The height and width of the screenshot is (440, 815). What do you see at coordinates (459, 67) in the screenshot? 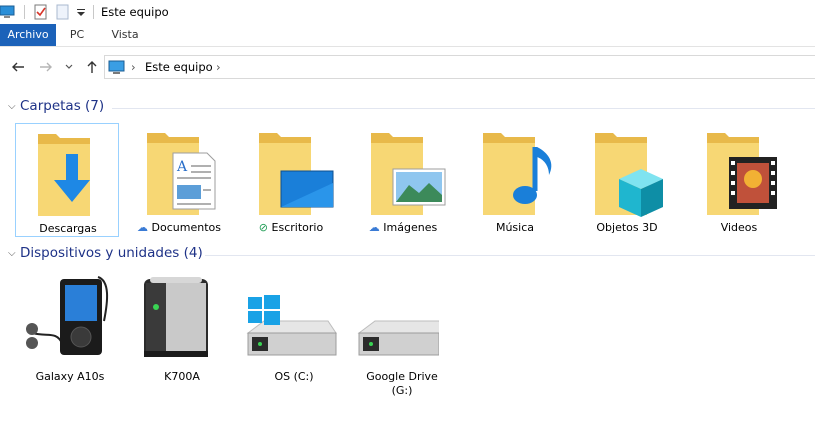
I see `address-bar: › Este equipo ›` at bounding box center [459, 67].